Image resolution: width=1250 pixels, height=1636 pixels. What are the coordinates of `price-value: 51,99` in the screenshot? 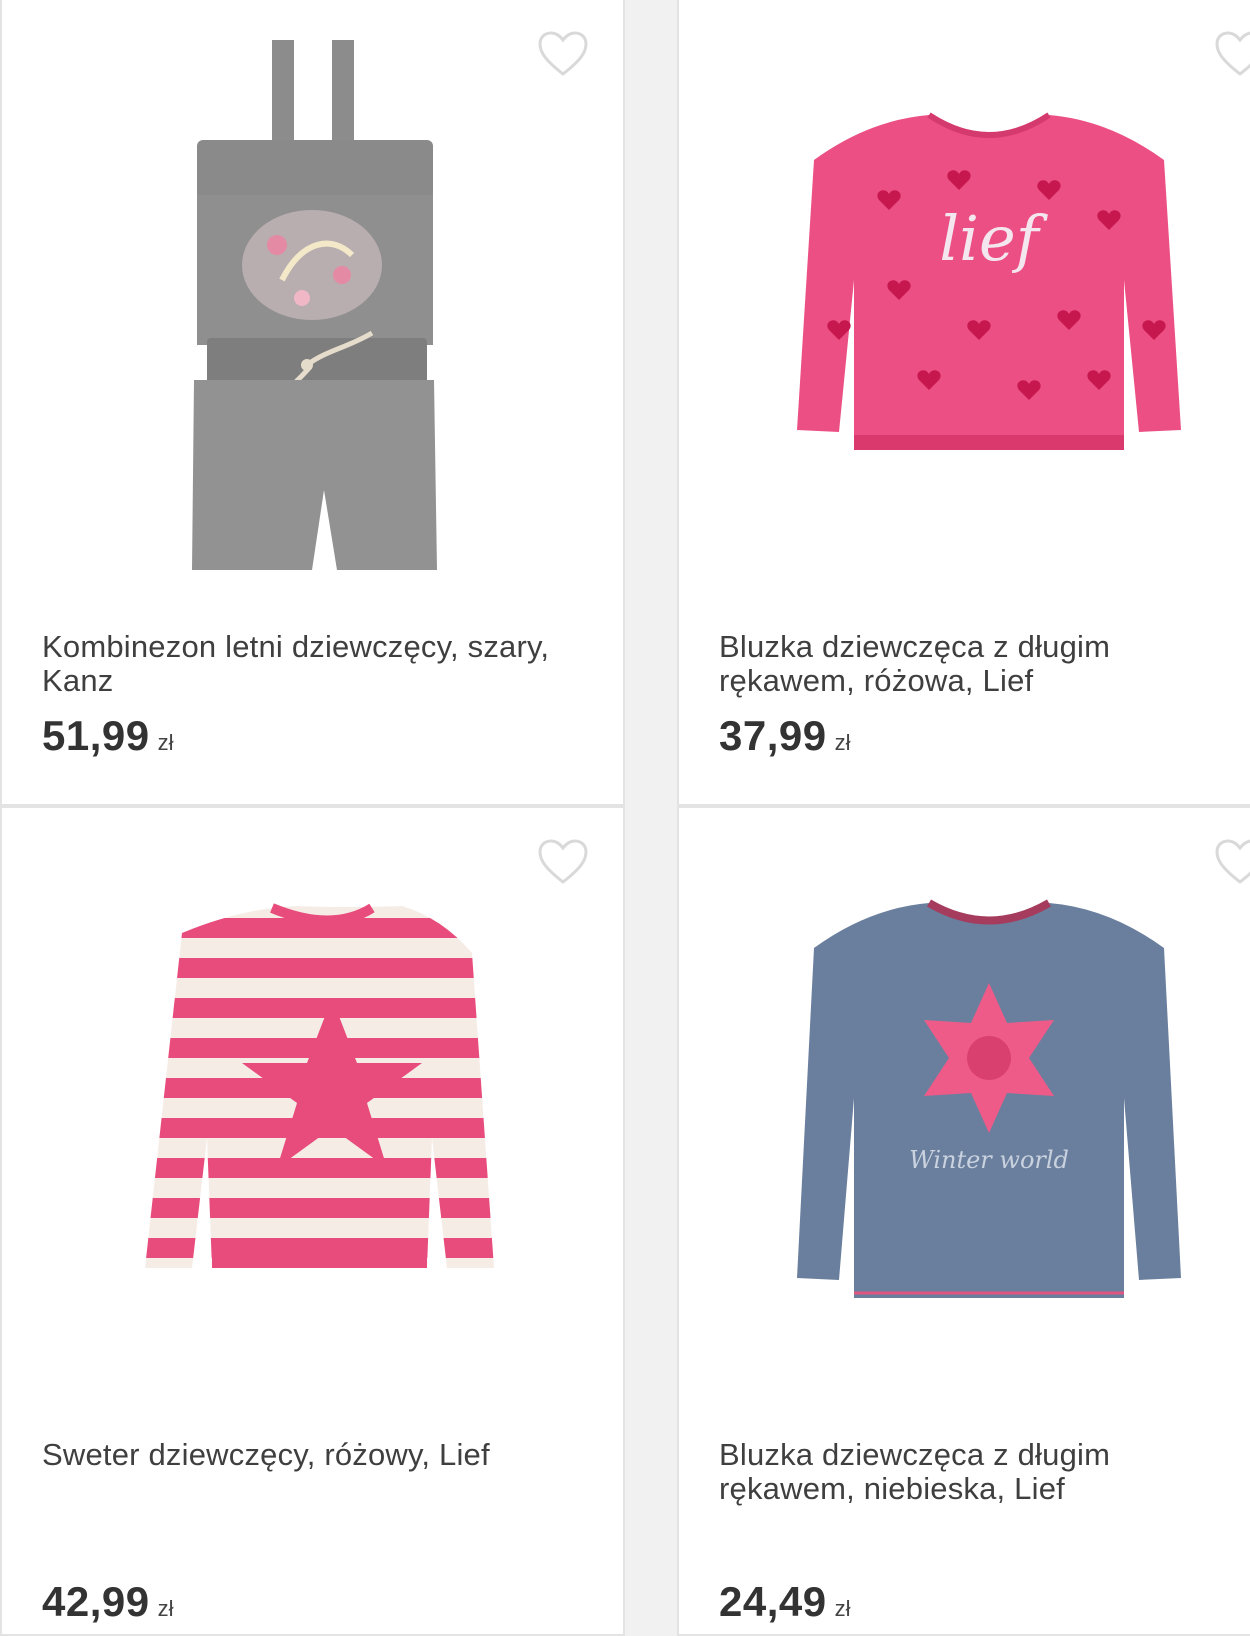 It's located at (96, 735).